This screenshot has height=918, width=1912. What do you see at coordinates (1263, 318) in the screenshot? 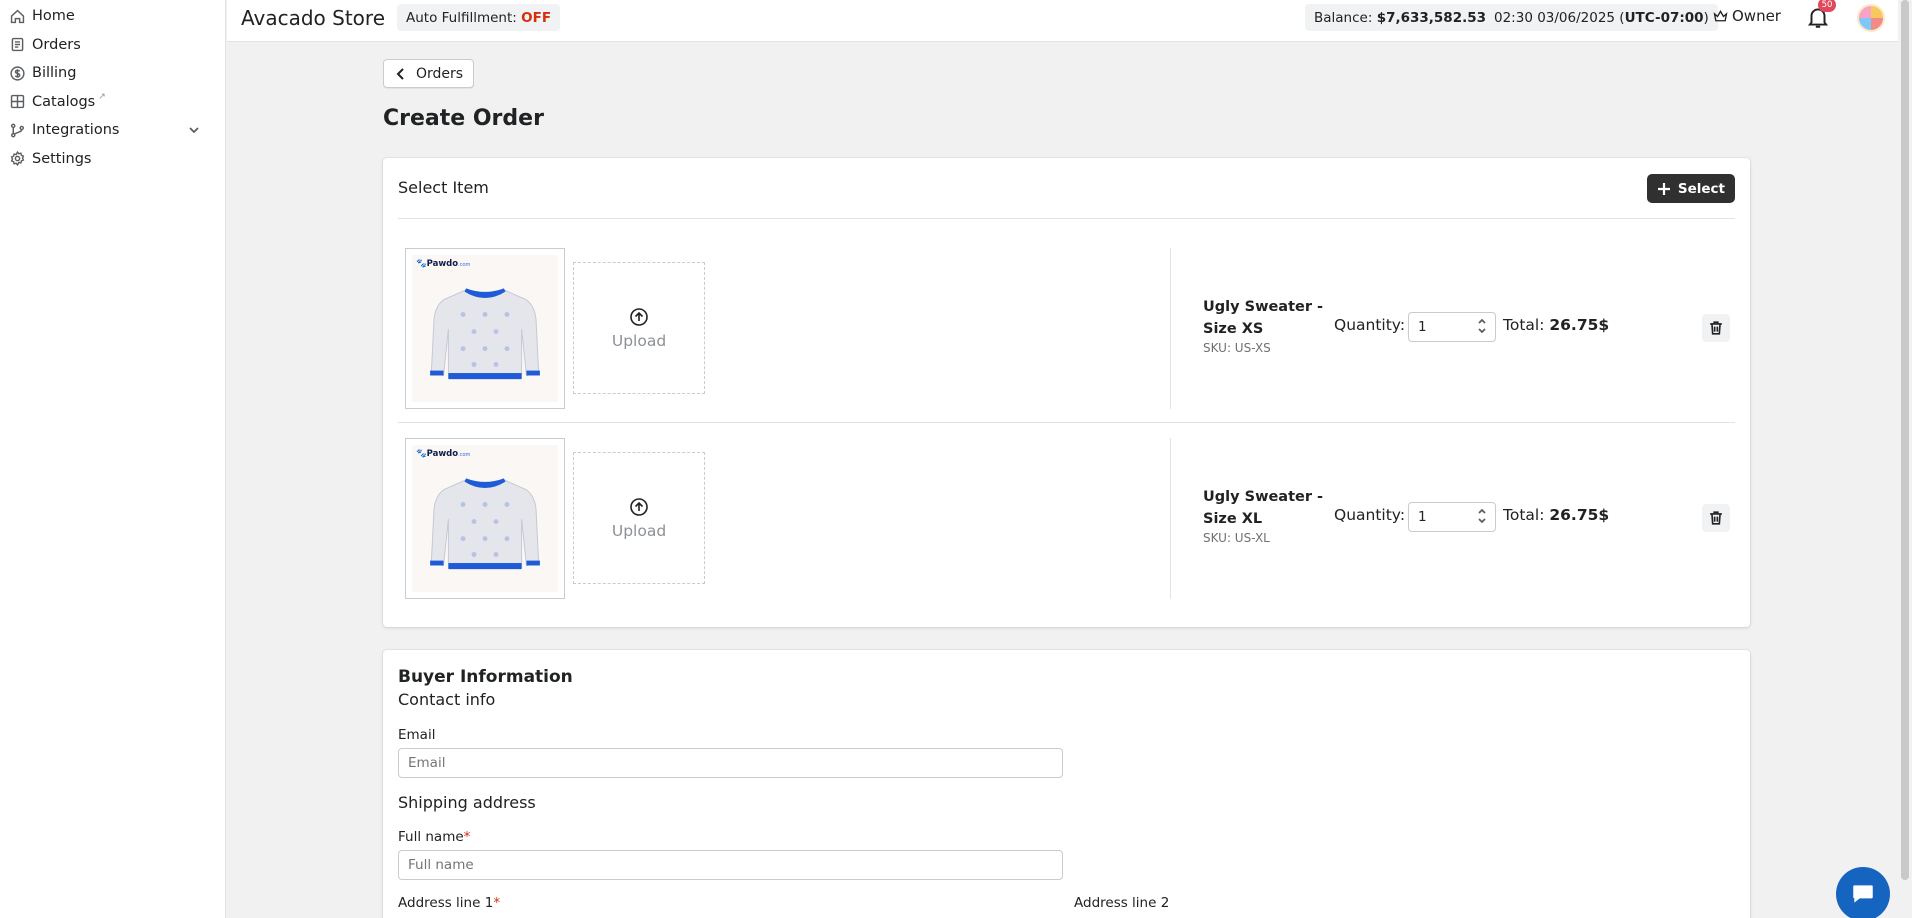
I see `product-name: Ugly Sweater - Size XS` at bounding box center [1263, 318].